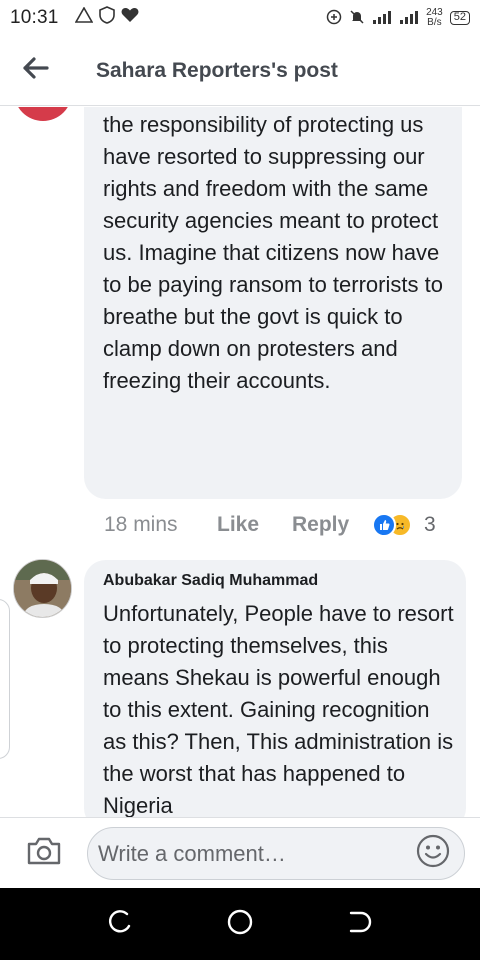 The image size is (480, 960). I want to click on camera-icon, so click(44, 853).